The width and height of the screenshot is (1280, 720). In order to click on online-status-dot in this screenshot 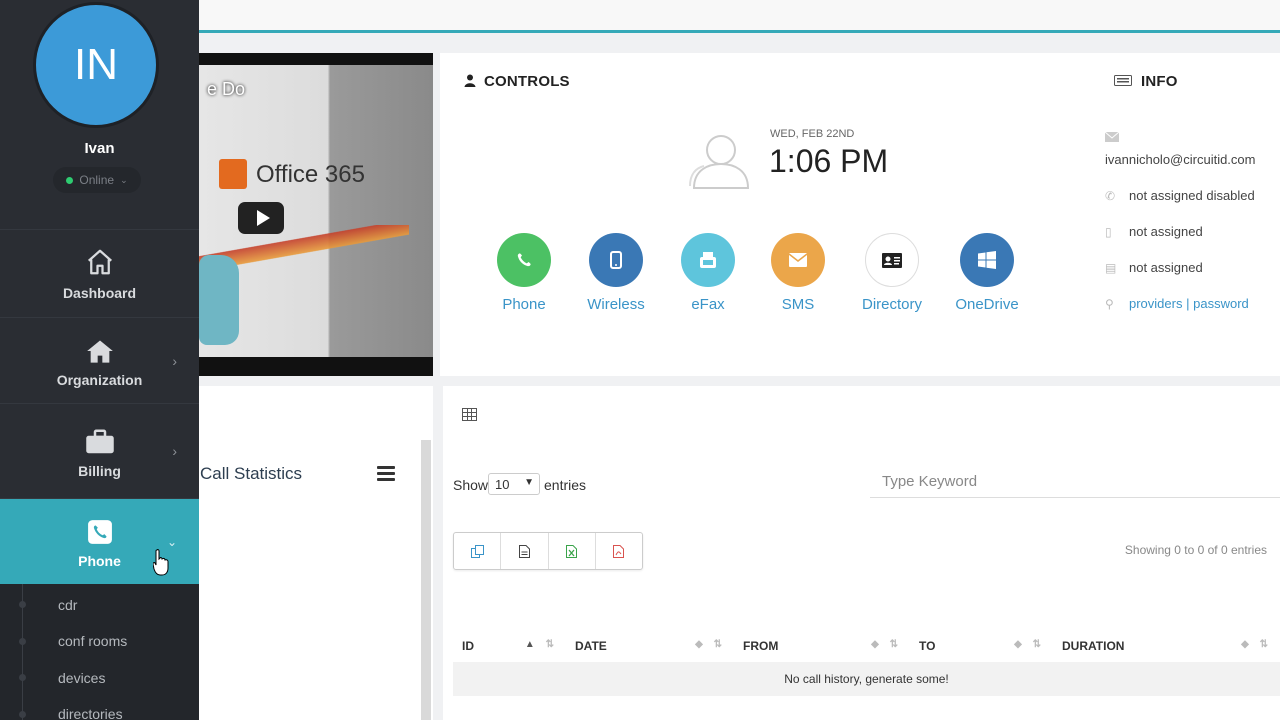, I will do `click(70, 180)`.